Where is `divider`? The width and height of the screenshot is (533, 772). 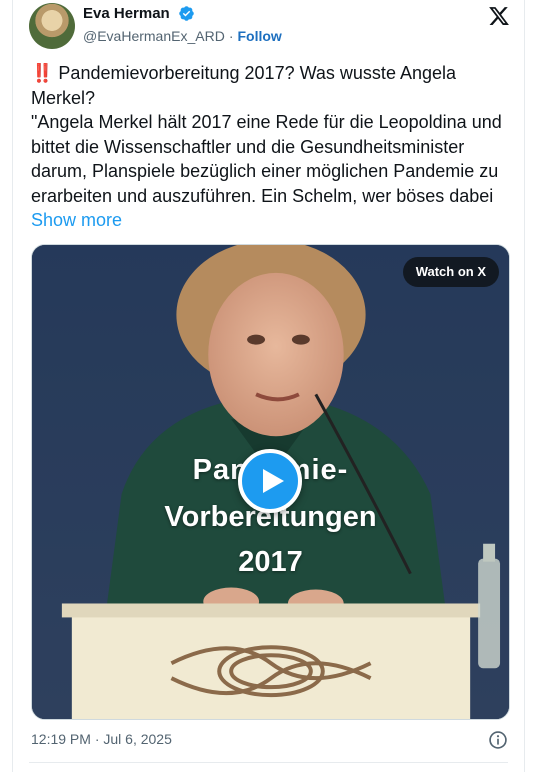 divider is located at coordinates (268, 762).